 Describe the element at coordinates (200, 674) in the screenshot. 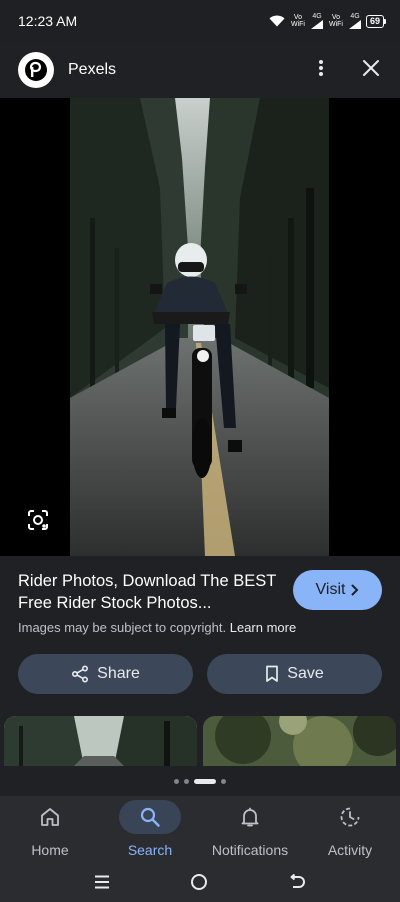

I see `action-row: Share Save` at that location.